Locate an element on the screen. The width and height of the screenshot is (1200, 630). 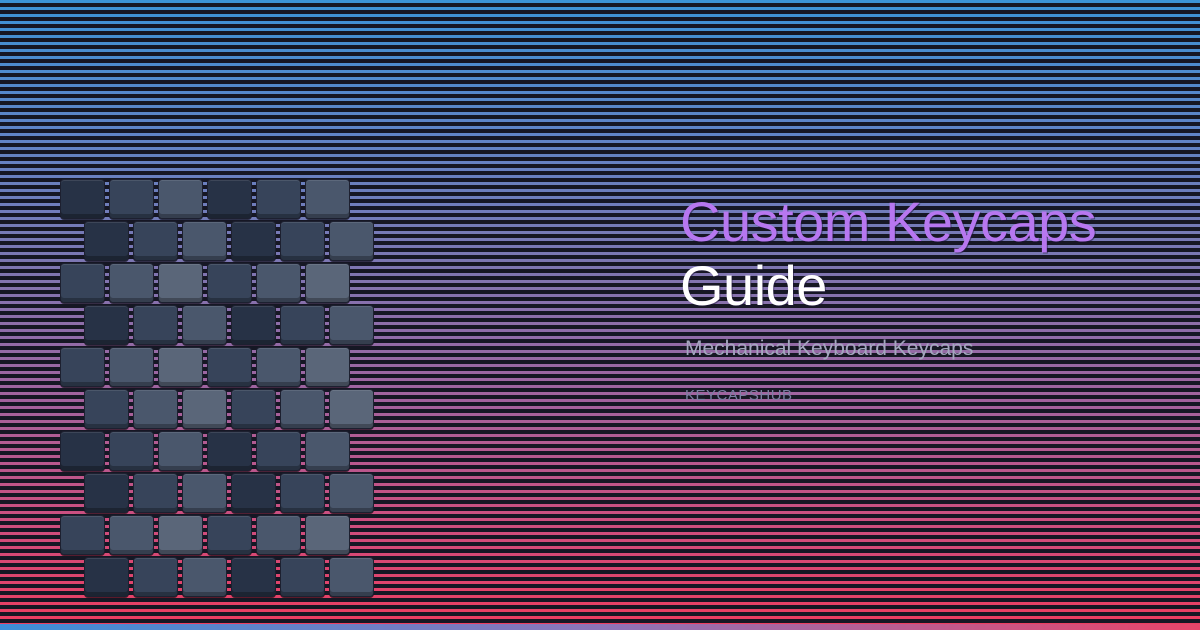
subtitle: Mechanical Keyboard Keycaps is located at coordinates (829, 348).